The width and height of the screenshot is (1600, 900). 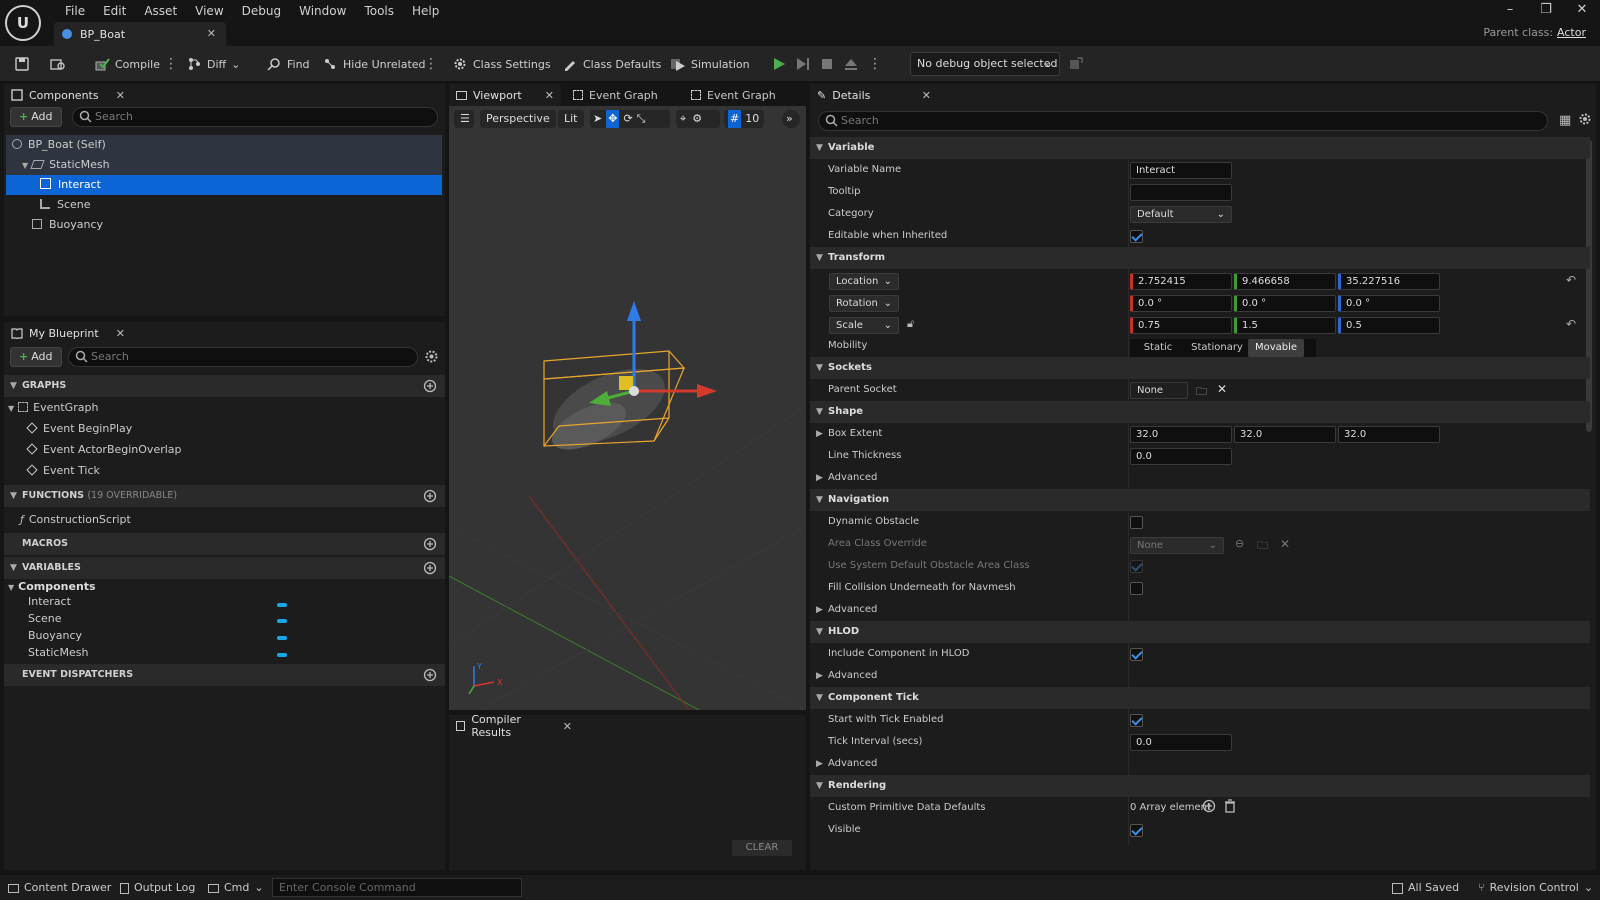 I want to click on category-transform: ▼ Transform, so click(x=1200, y=258).